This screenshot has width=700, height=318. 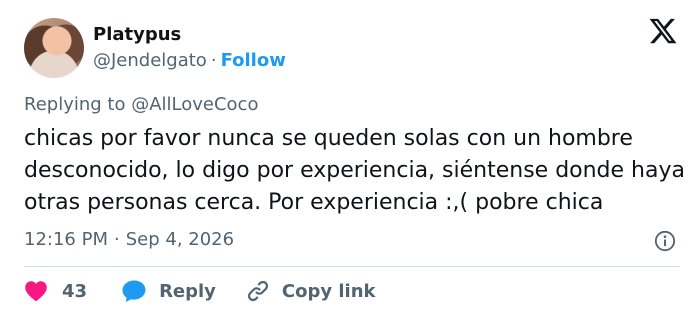 What do you see at coordinates (134, 291) in the screenshot?
I see `speech-bubble-icon` at bounding box center [134, 291].